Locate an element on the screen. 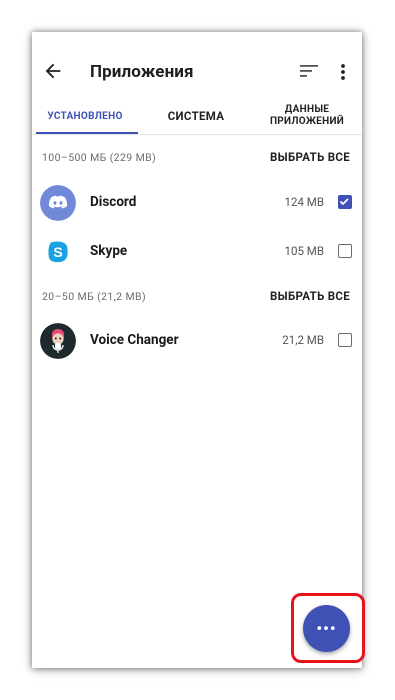  group-title: 20–50 МБ (21,2 MB) is located at coordinates (94, 296).